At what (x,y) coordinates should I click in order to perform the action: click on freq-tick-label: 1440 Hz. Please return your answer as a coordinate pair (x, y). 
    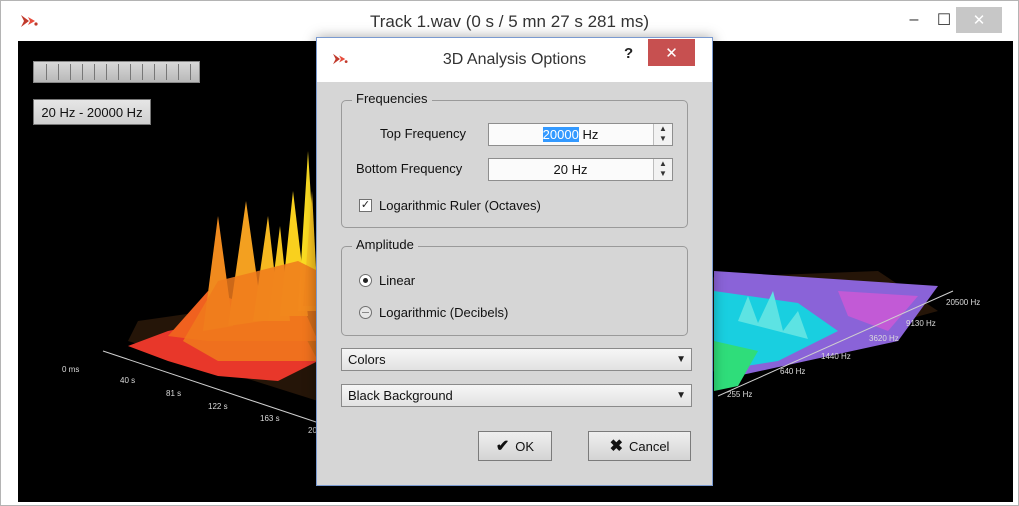
    Looking at the image, I should click on (836, 356).